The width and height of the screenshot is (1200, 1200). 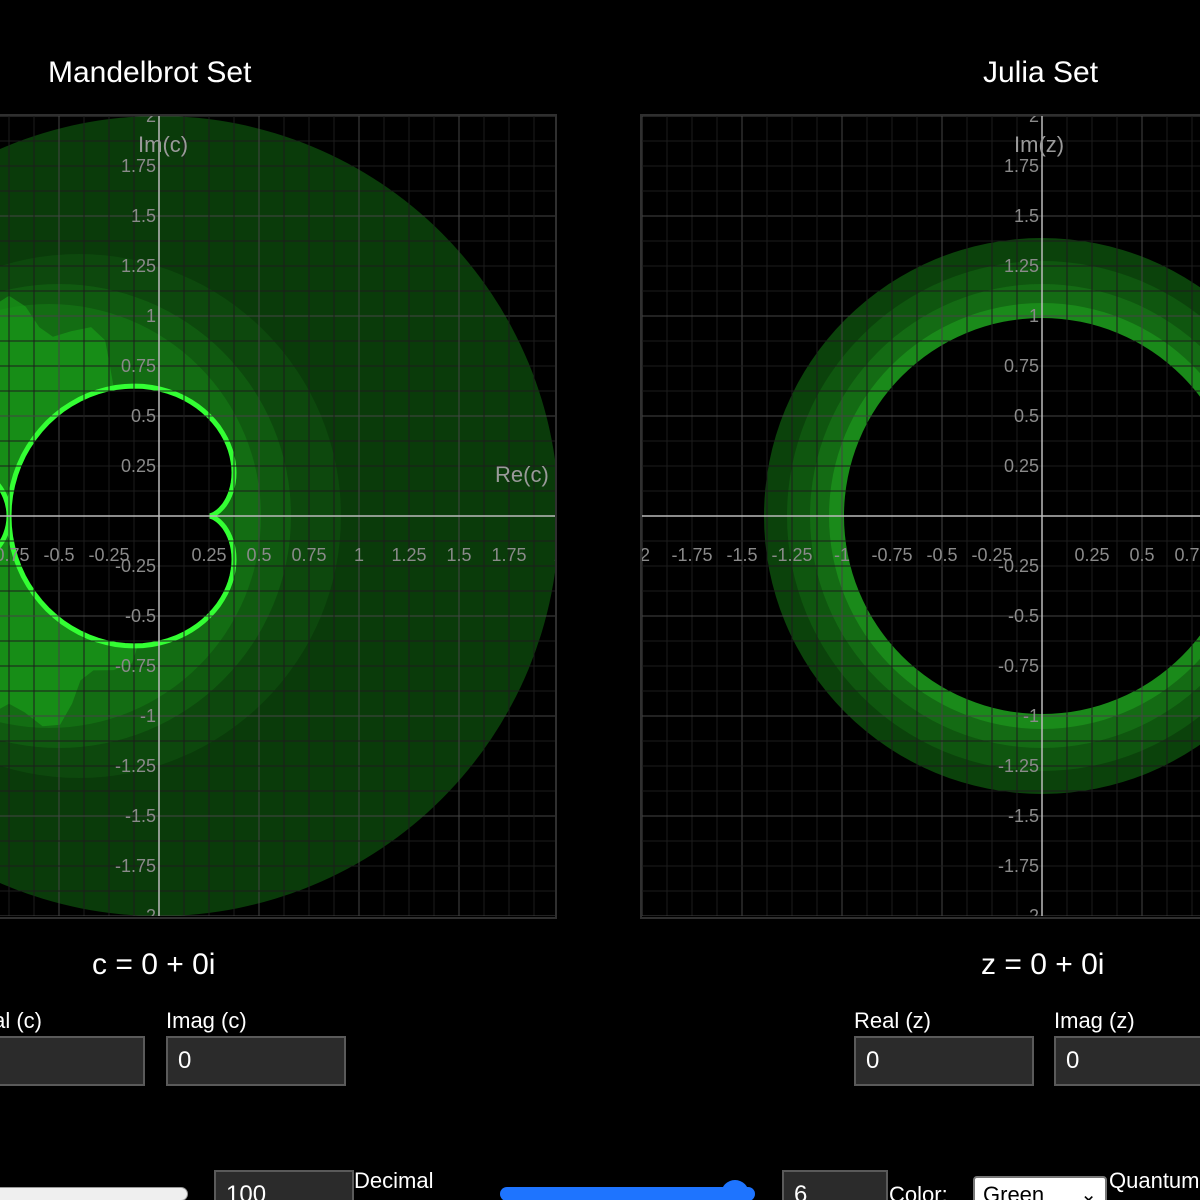 I want to click on julia-y-tick-label: 2, so click(x=1034, y=121).